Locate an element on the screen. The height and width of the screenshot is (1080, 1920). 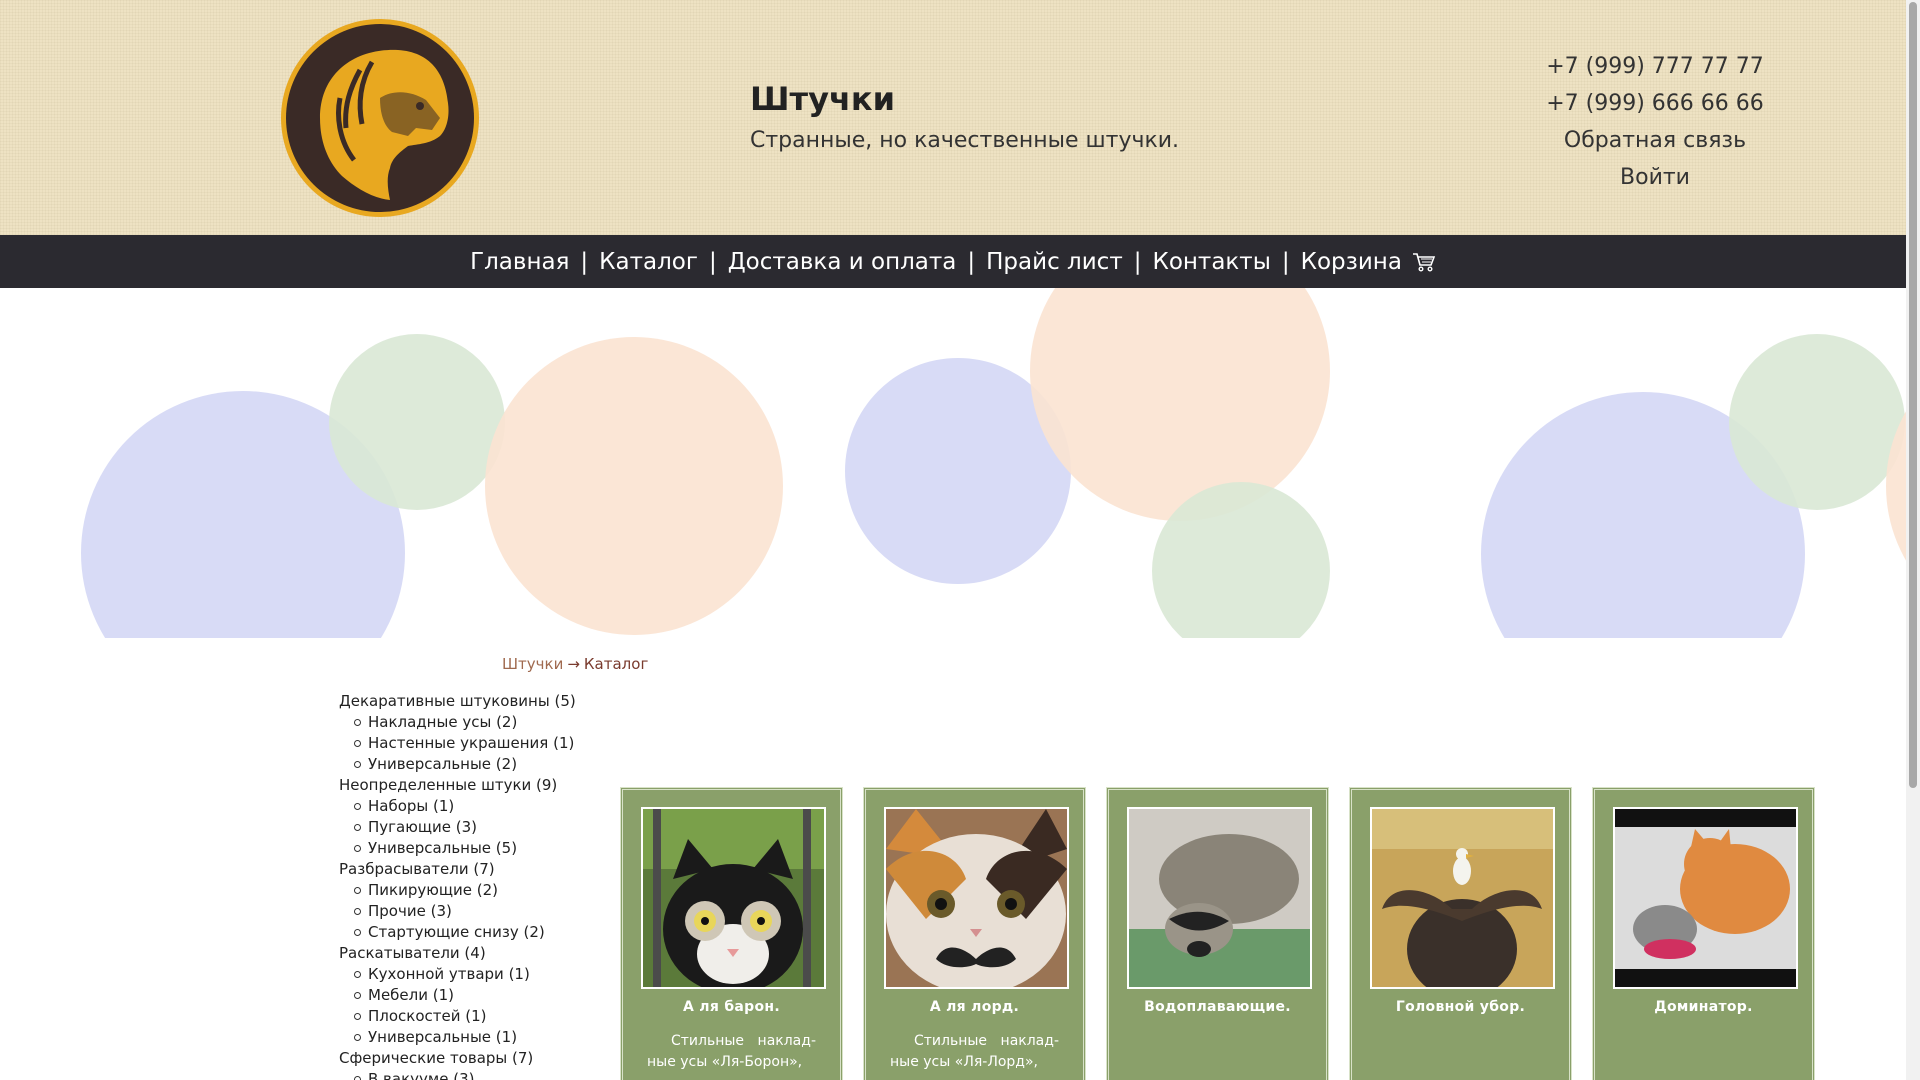
subcategory-universal: Универсальные (2) is located at coordinates (457, 764).